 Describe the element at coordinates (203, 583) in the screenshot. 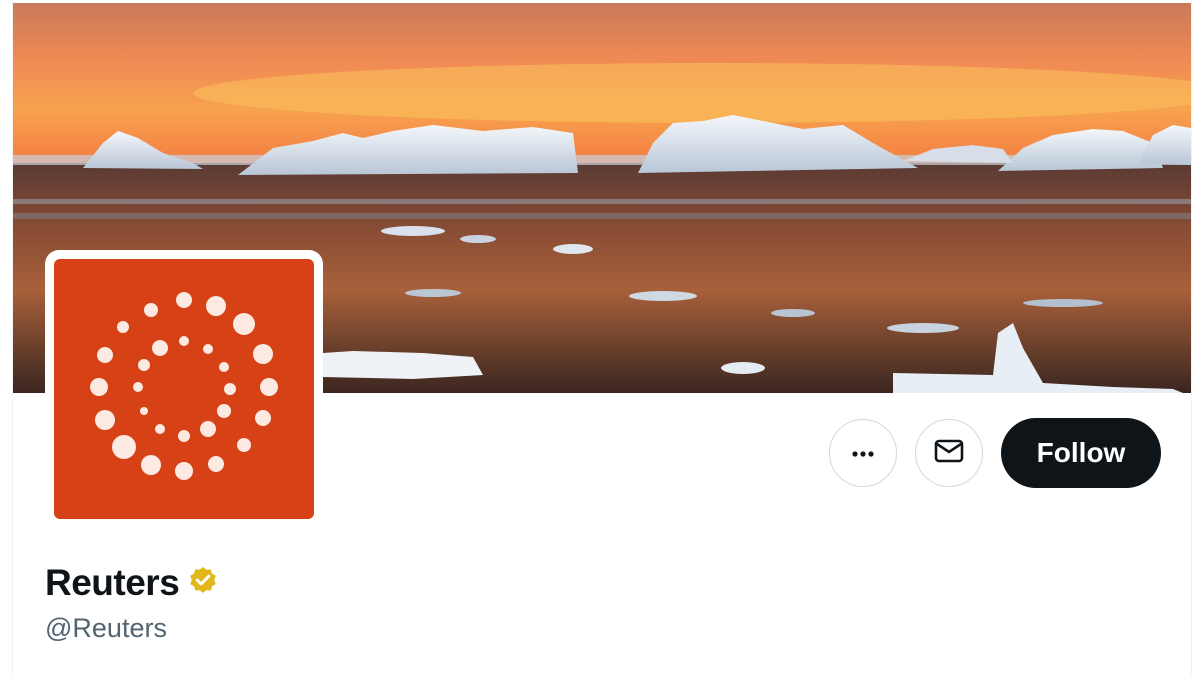

I see `verified-badge-icon` at that location.